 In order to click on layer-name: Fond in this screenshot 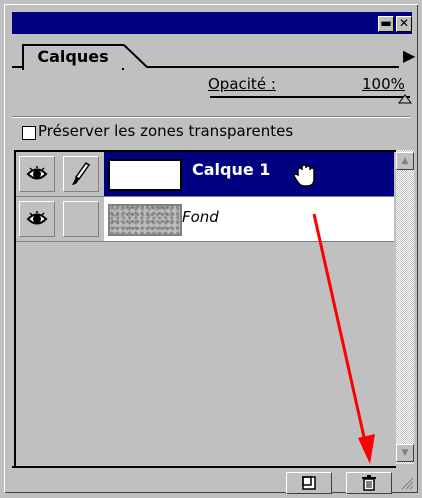, I will do `click(200, 217)`.